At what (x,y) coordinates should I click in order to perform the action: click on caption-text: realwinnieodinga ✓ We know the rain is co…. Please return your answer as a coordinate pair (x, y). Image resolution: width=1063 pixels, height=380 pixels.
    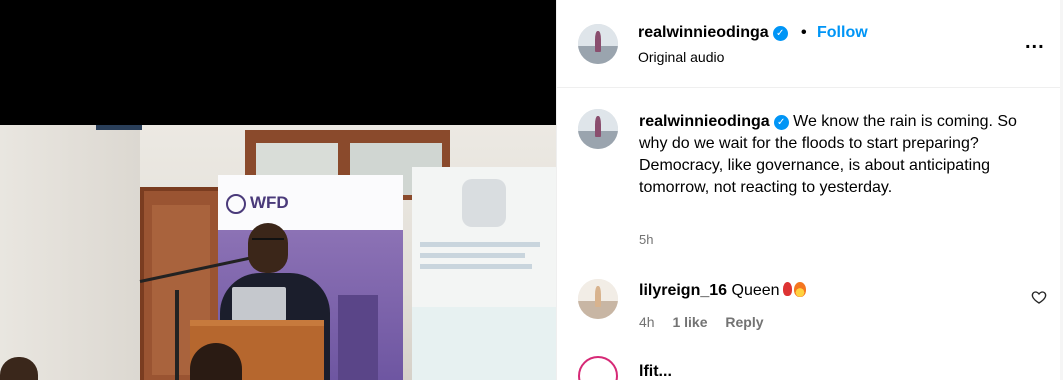
    Looking at the image, I should click on (828, 154).